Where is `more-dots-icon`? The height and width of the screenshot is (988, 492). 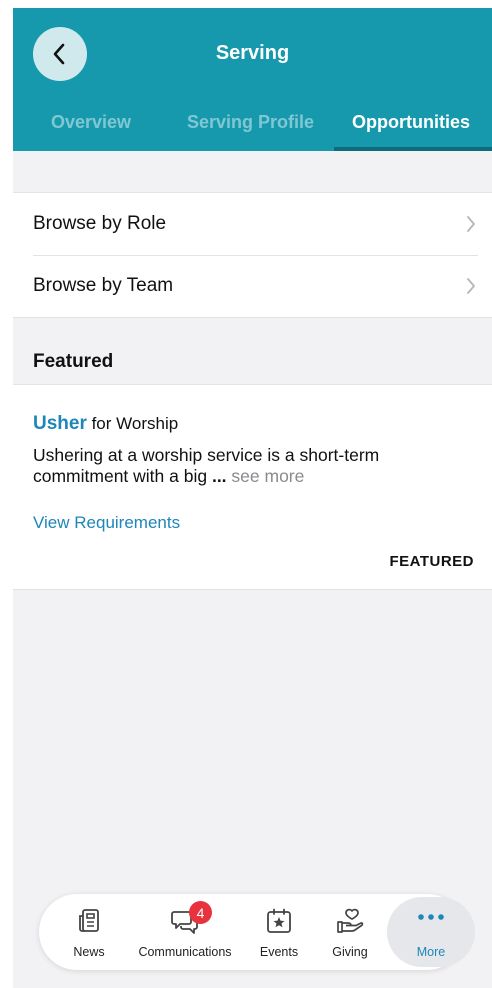 more-dots-icon is located at coordinates (431, 917).